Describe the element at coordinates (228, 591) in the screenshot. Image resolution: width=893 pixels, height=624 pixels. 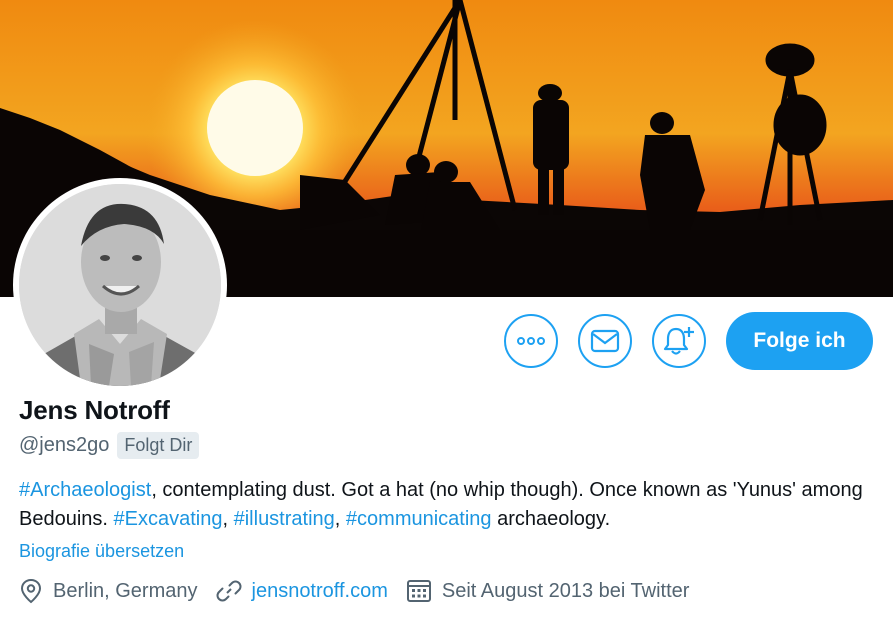
I see `link-icon` at that location.